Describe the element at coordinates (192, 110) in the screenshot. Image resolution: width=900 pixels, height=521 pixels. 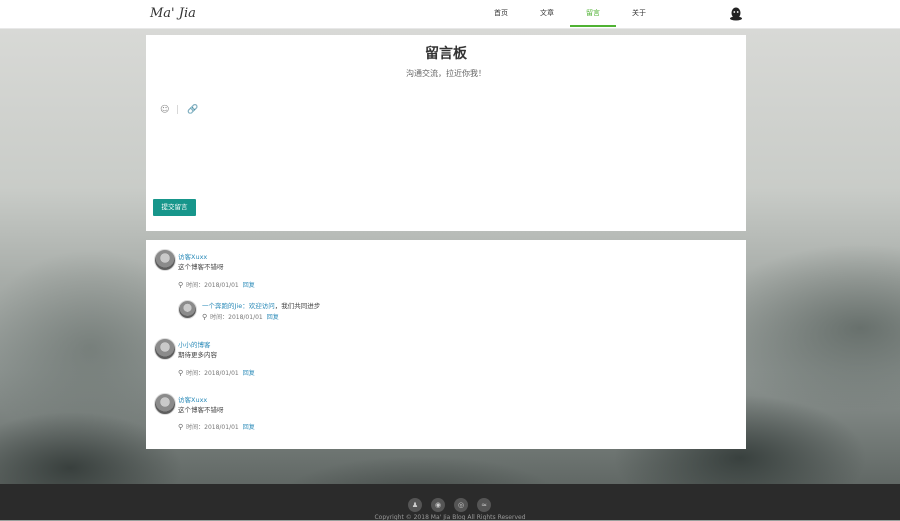
I see `link-icon: 🔗` at that location.